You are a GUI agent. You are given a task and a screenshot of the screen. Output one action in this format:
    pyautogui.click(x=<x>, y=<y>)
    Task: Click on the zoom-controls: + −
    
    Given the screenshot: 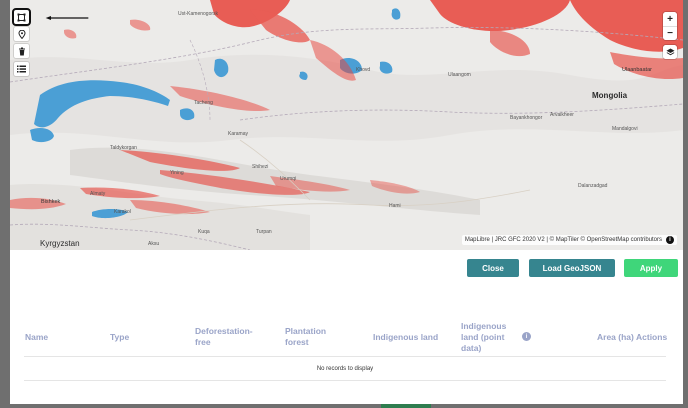 What is the action you would take?
    pyautogui.click(x=670, y=26)
    